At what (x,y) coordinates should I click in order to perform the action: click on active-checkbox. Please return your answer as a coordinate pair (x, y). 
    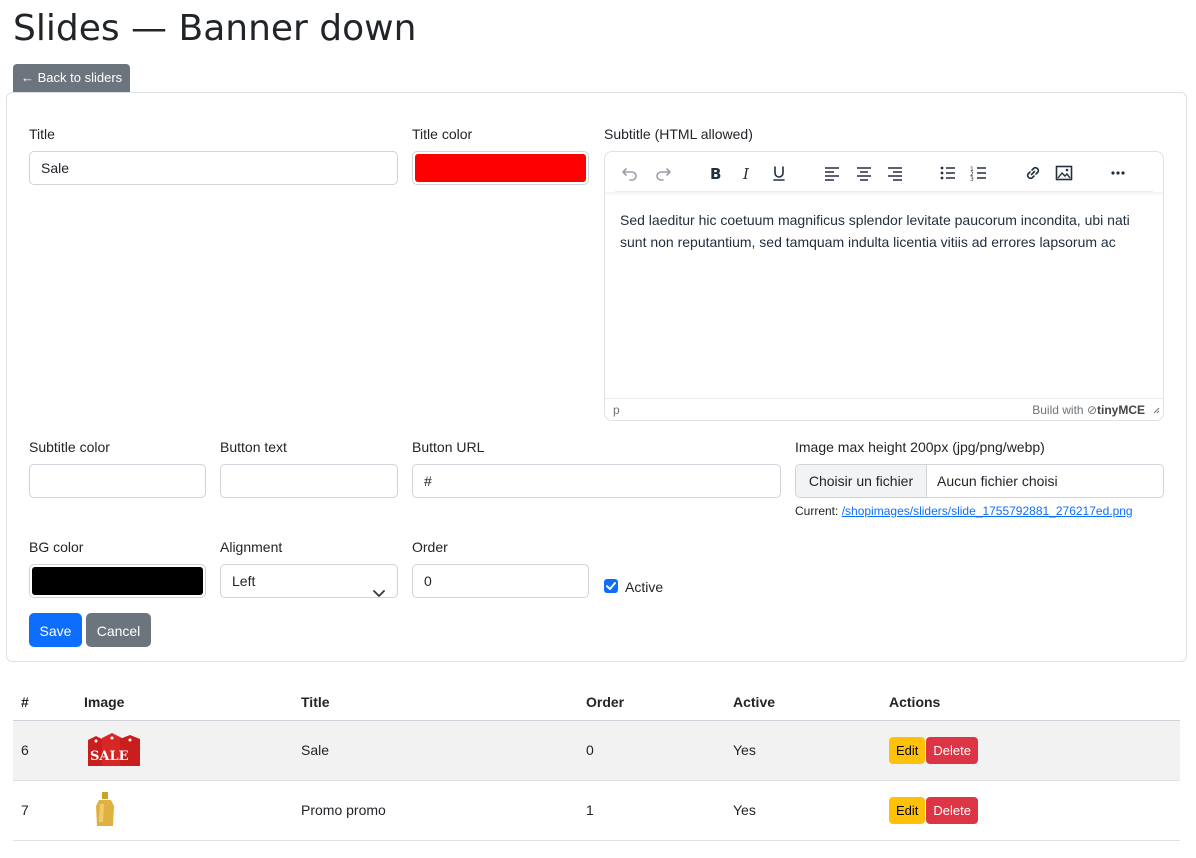
    Looking at the image, I should click on (611, 586).